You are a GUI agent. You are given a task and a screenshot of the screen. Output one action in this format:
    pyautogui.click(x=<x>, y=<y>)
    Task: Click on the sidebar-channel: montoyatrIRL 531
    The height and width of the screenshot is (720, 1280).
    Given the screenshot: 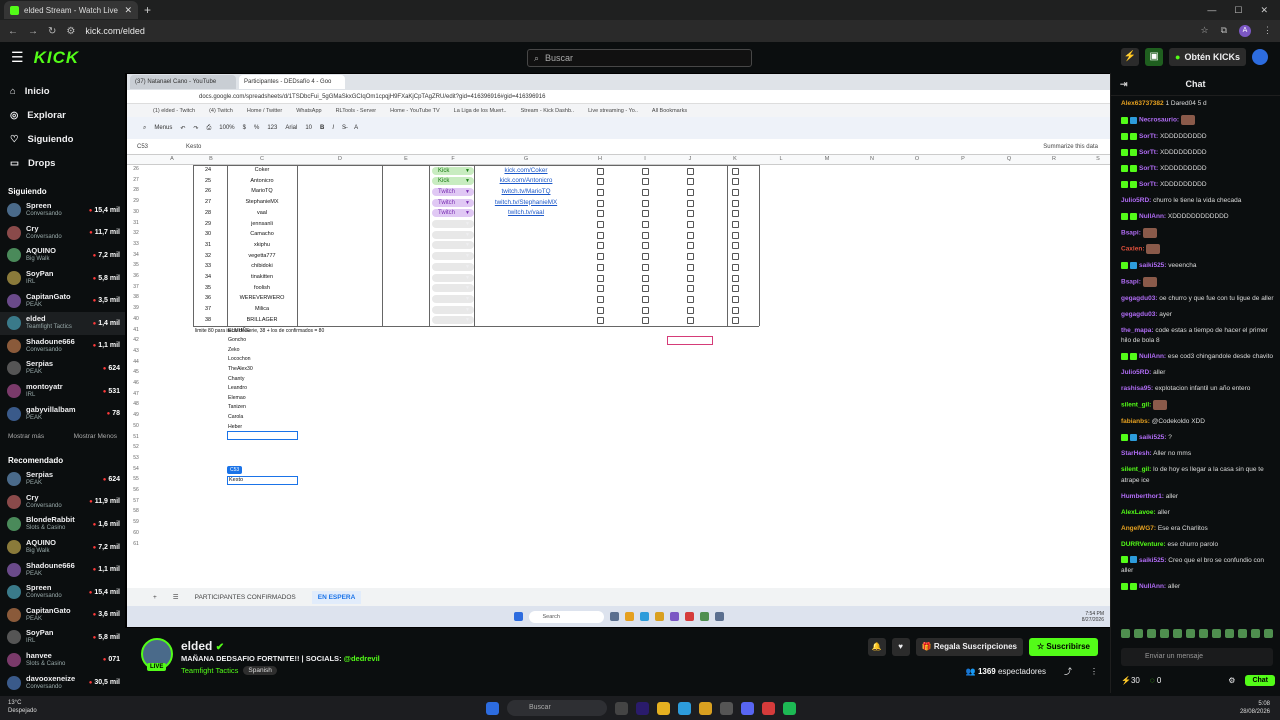 What is the action you would take?
    pyautogui.click(x=62, y=391)
    